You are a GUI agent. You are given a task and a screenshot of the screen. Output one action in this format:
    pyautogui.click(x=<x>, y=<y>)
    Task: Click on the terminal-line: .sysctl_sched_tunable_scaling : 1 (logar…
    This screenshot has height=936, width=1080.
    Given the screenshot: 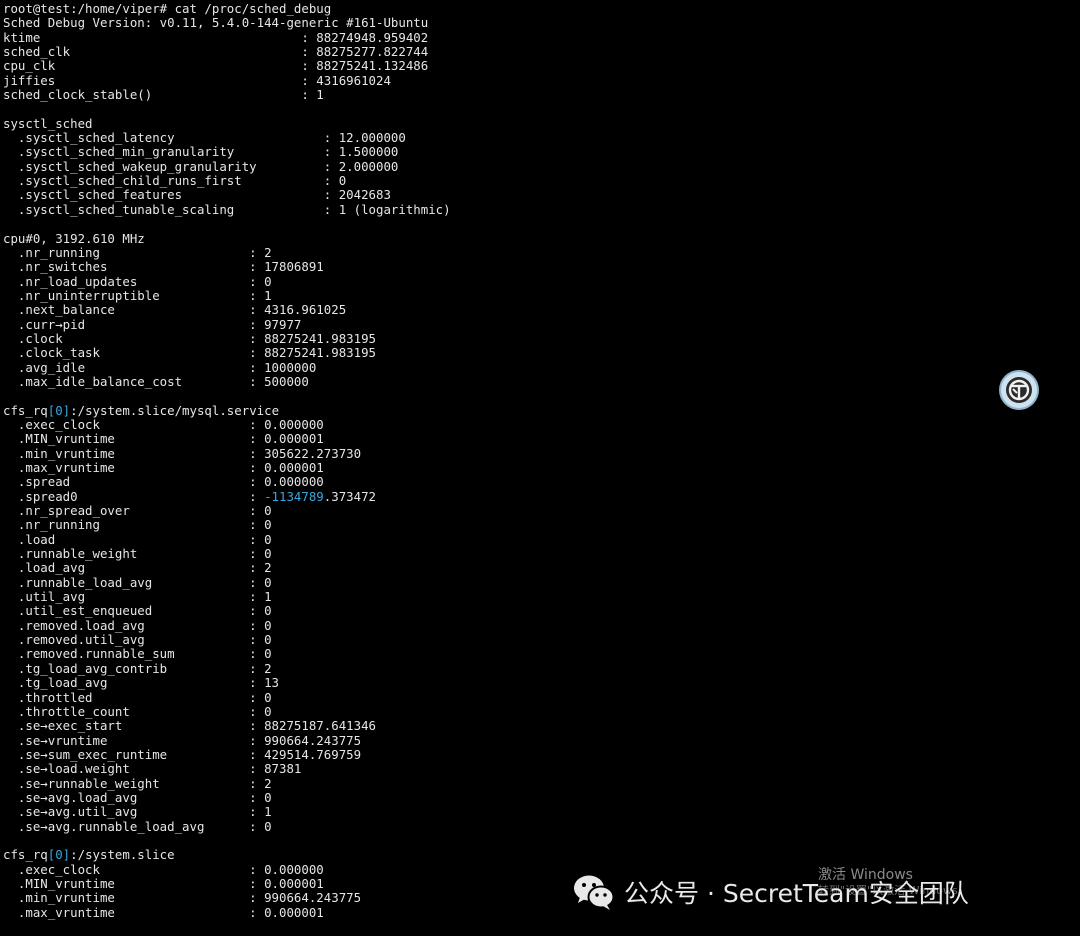 What is the action you would take?
    pyautogui.click(x=541, y=209)
    